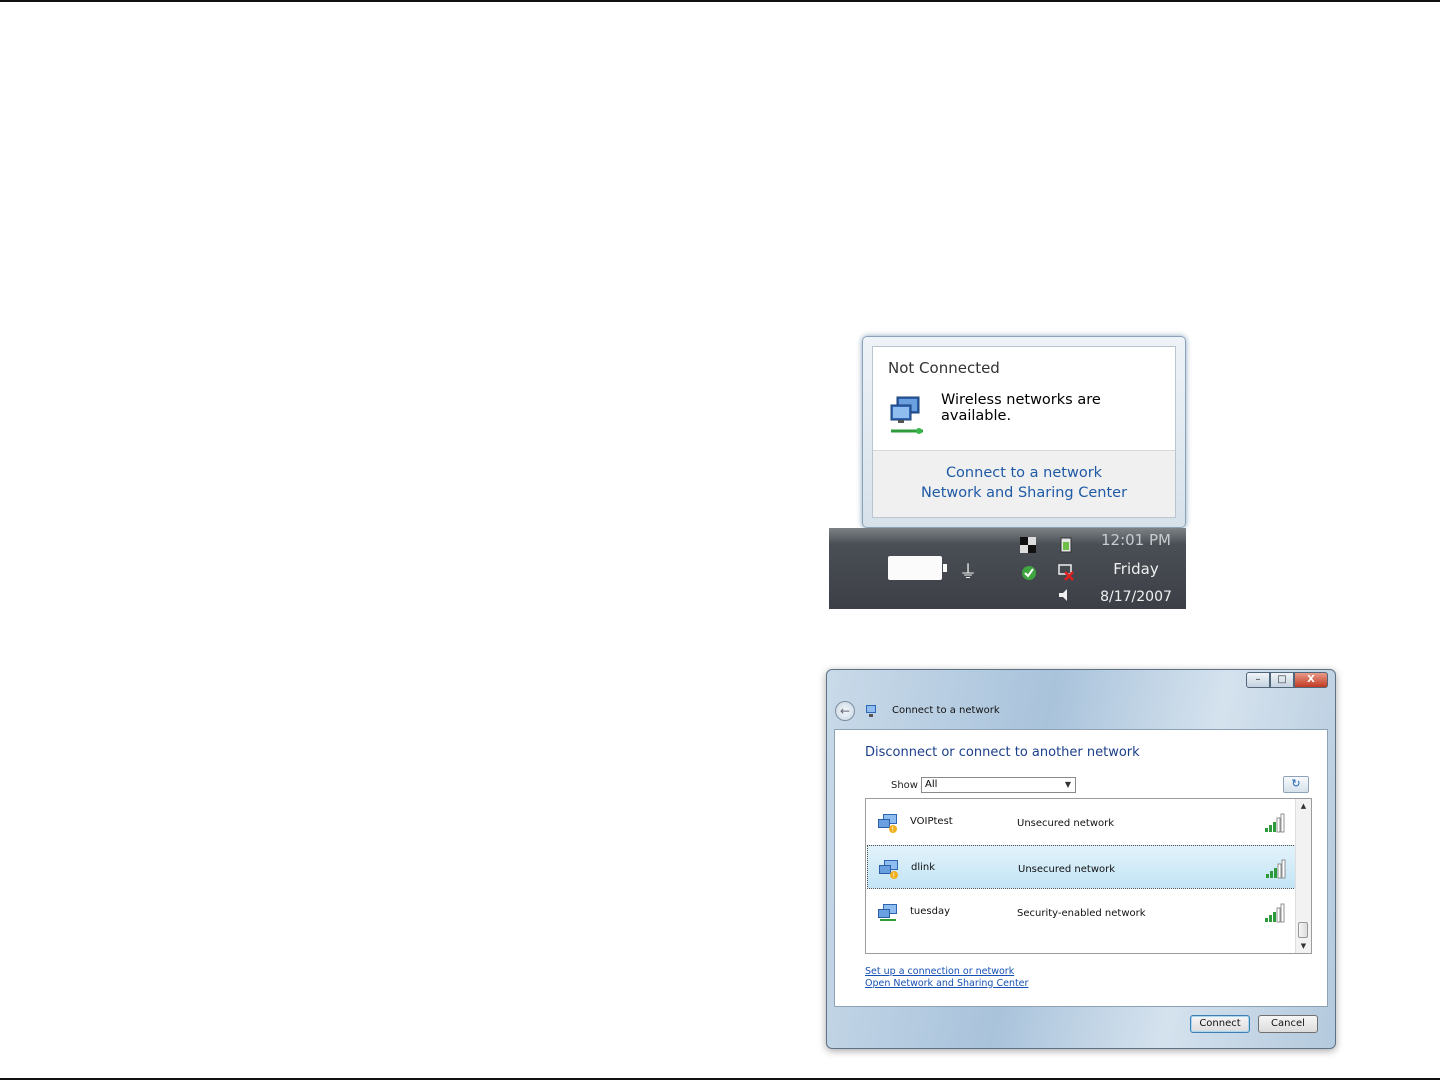 Image resolution: width=1440 pixels, height=1081 pixels. What do you see at coordinates (968, 571) in the screenshot?
I see `power-plug-icon: ⏚` at bounding box center [968, 571].